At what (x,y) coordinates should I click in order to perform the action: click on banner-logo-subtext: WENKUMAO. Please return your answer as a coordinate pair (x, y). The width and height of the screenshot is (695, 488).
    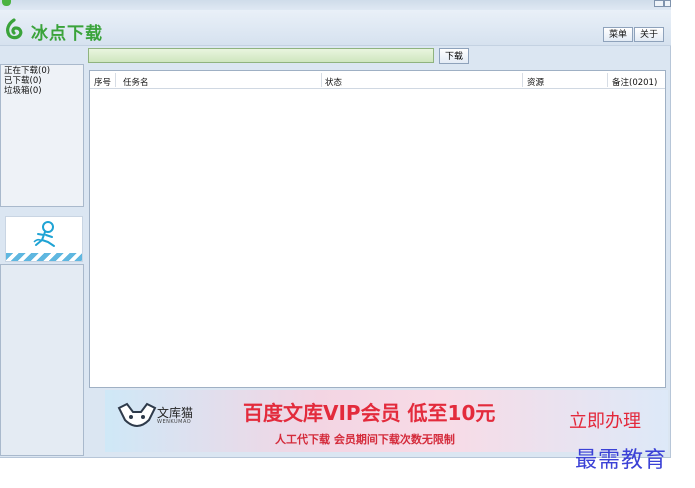
    Looking at the image, I should click on (174, 422).